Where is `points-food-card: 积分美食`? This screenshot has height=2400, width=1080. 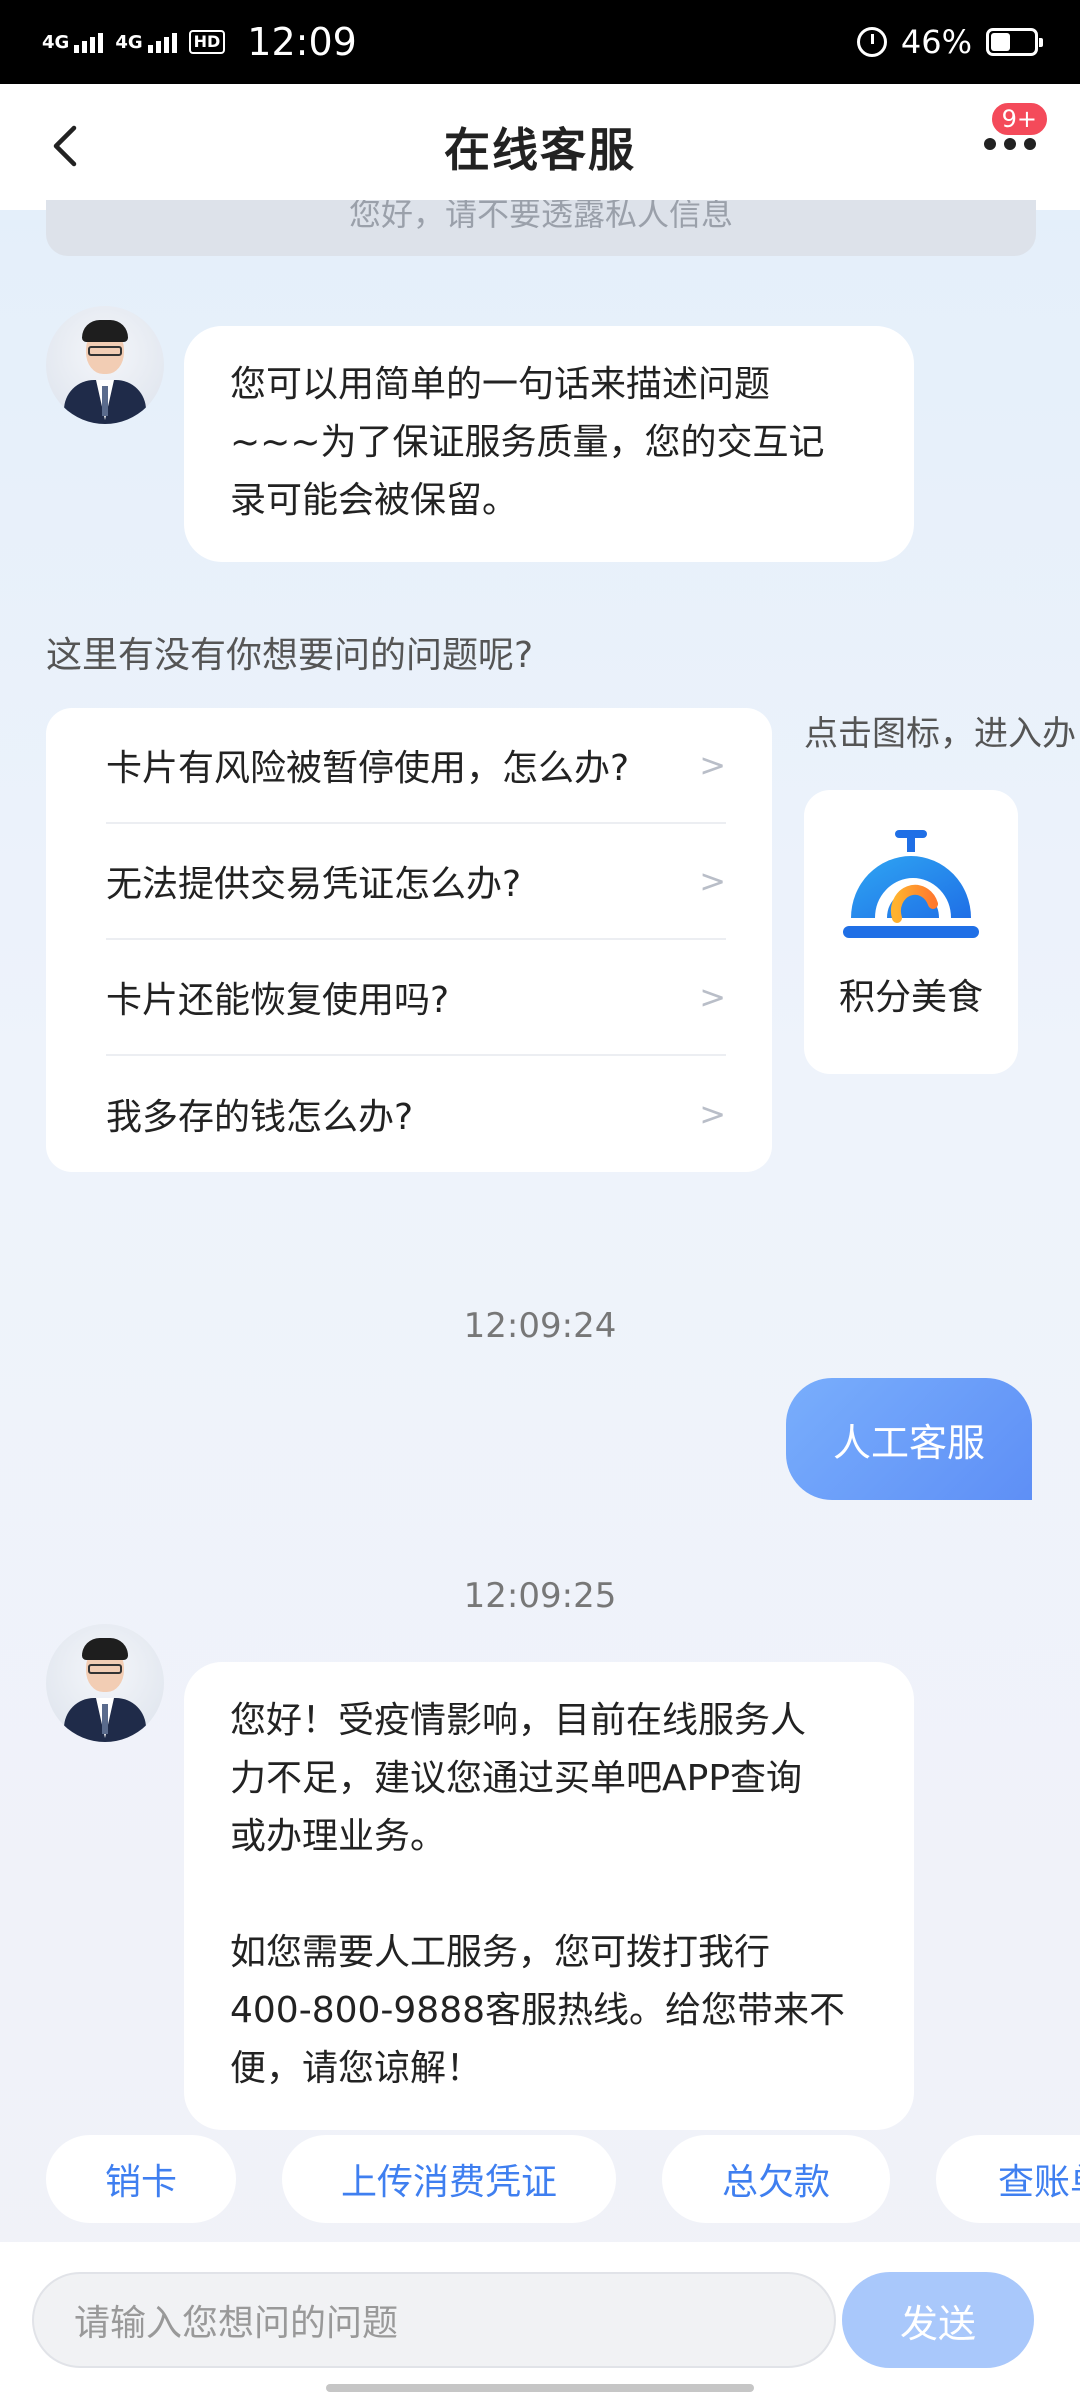 points-food-card: 积分美食 is located at coordinates (911, 932).